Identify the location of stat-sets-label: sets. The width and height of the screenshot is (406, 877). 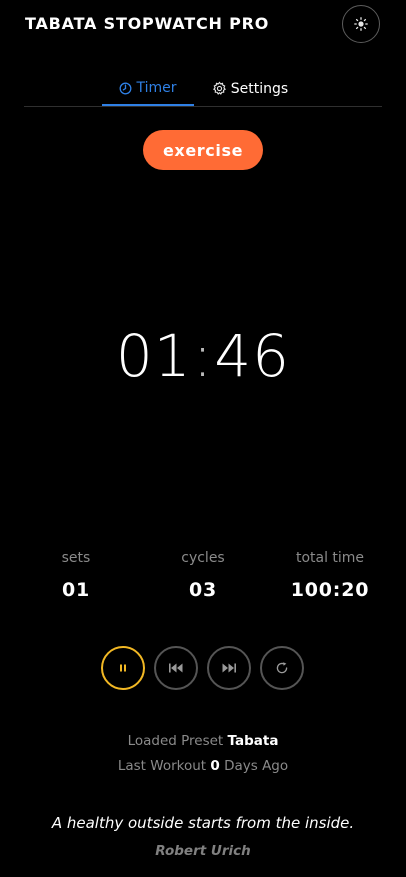
(76, 558).